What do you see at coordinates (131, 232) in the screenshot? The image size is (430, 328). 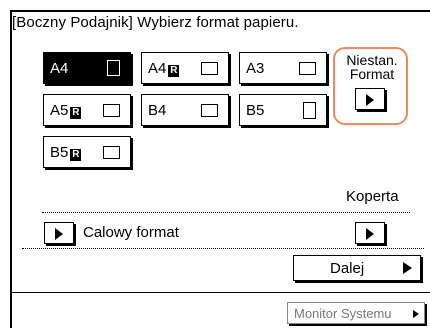 I see `inch-format-label: Calowy format` at bounding box center [131, 232].